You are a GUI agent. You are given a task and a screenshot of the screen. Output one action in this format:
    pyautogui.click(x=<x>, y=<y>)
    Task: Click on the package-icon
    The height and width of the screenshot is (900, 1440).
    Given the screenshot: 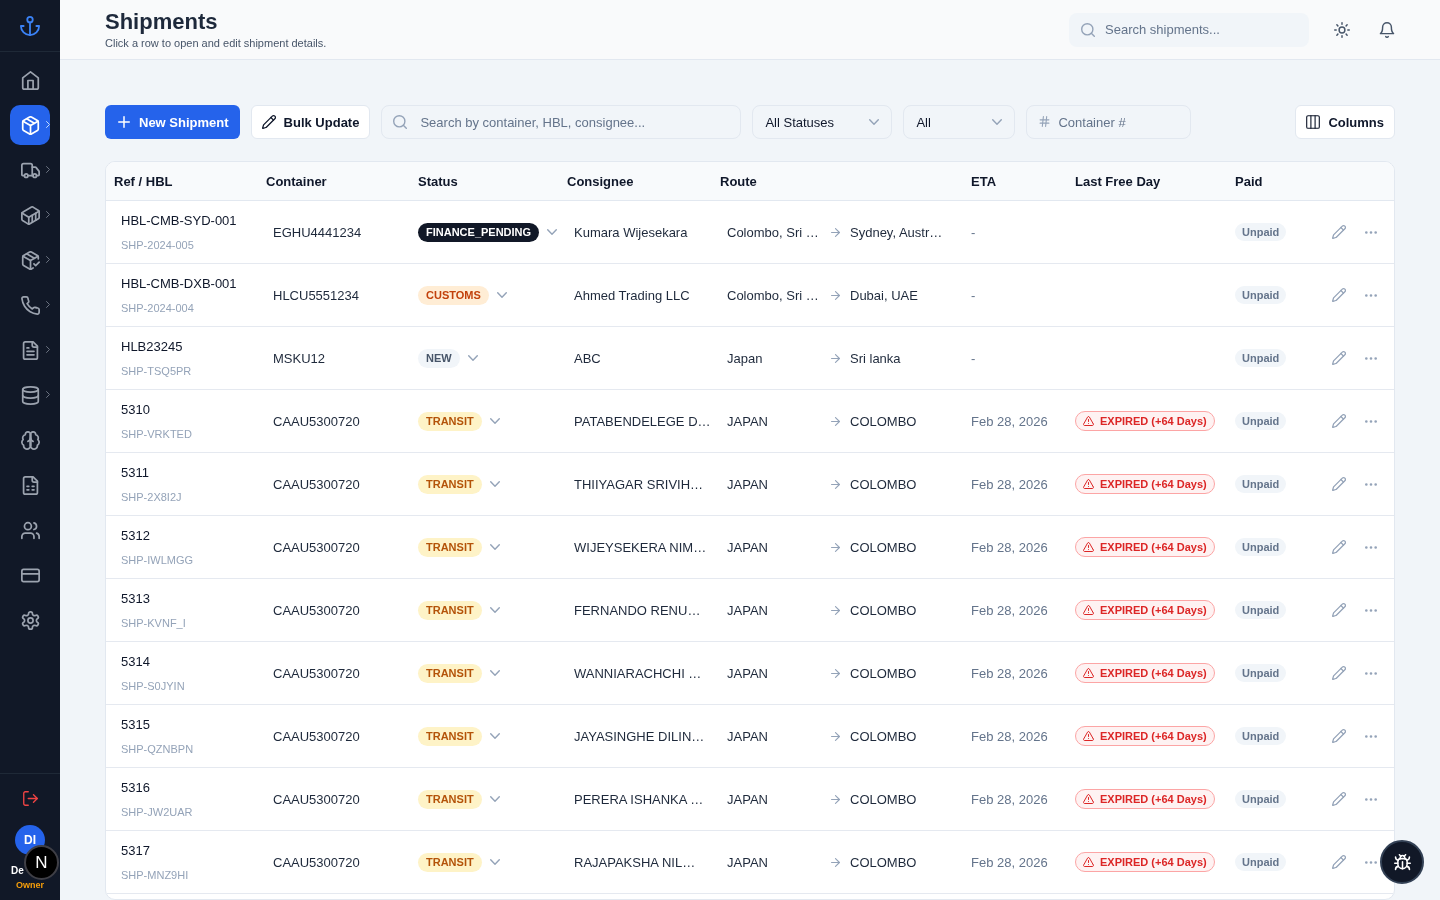 What is the action you would take?
    pyautogui.click(x=30, y=125)
    